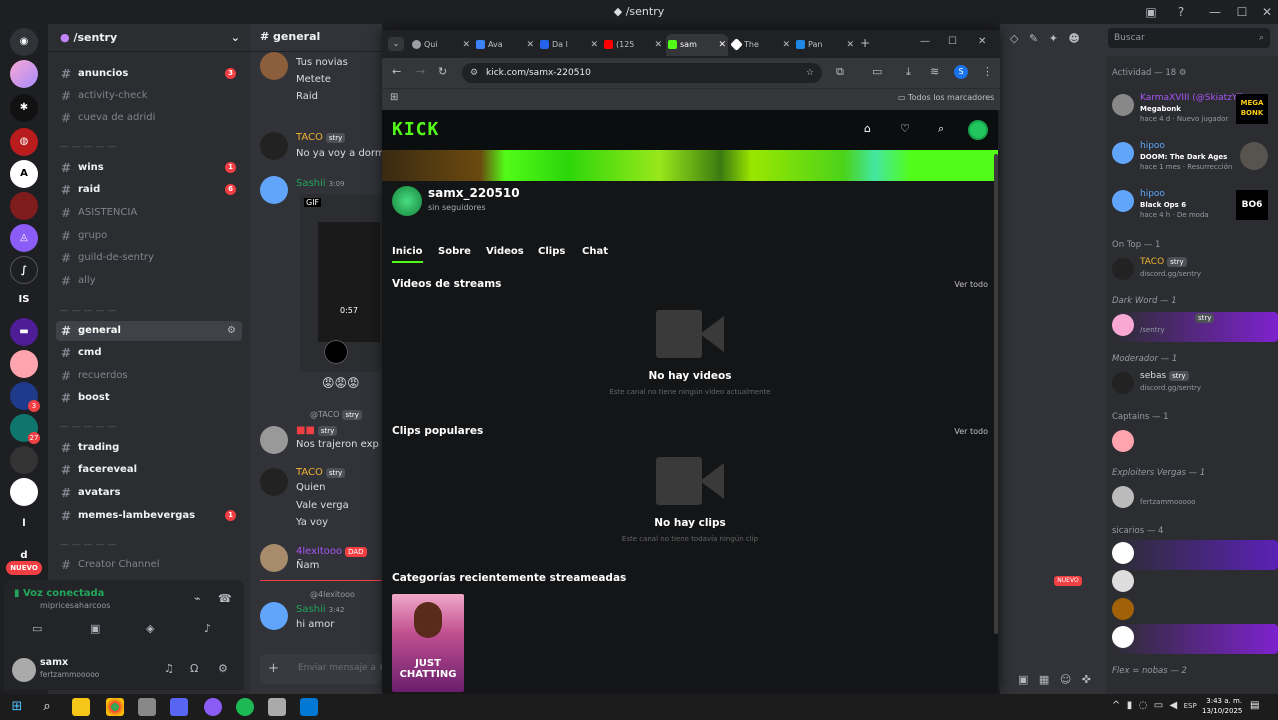  I want to click on reaction-emoji: 😡😡😡, so click(341, 383).